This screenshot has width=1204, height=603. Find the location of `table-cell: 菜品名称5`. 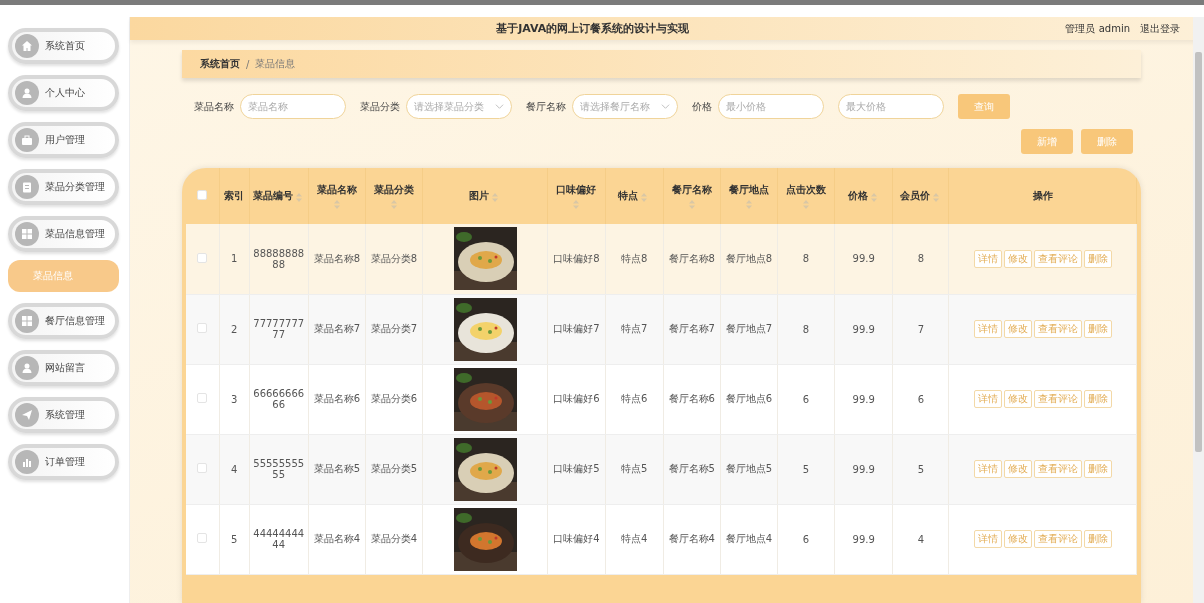

table-cell: 菜品名称5 is located at coordinates (337, 468).